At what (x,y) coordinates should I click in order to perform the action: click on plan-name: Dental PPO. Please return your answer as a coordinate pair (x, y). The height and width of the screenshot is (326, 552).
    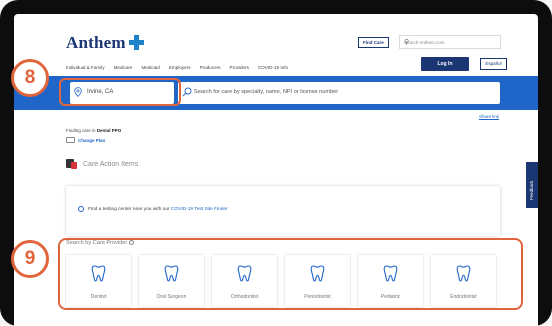
    Looking at the image, I should click on (109, 130).